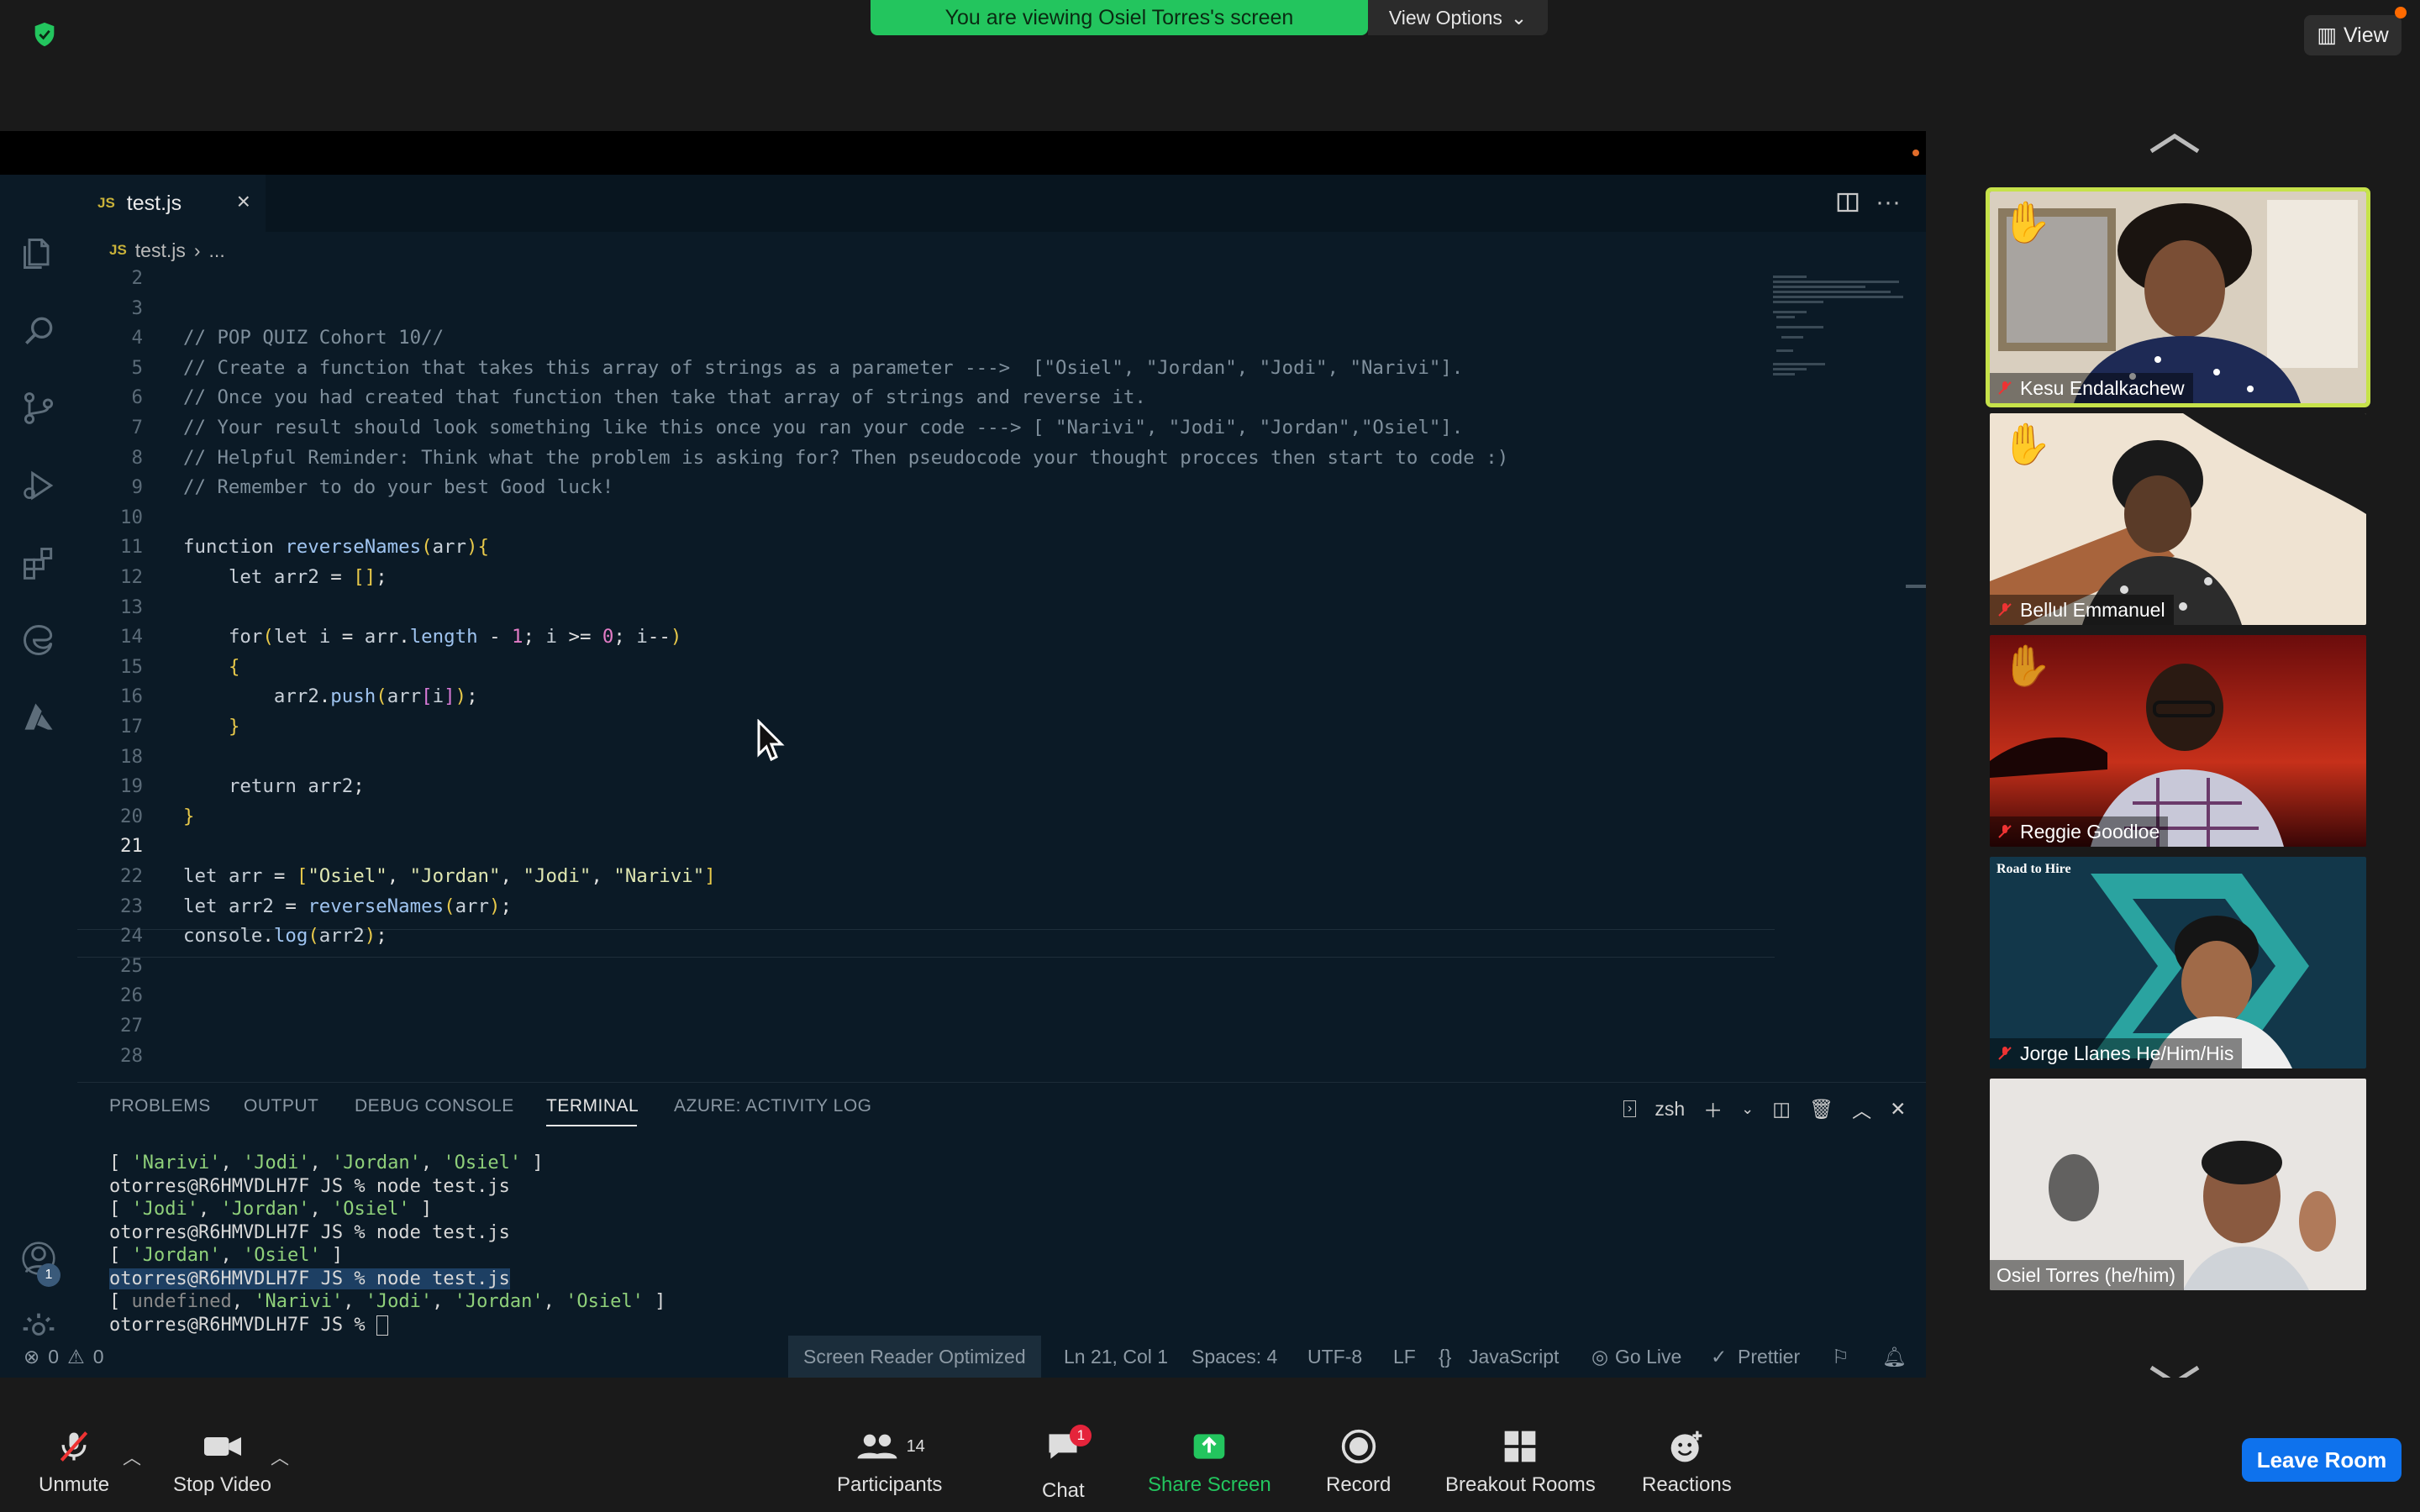  I want to click on code-line: 2, so click(926, 280).